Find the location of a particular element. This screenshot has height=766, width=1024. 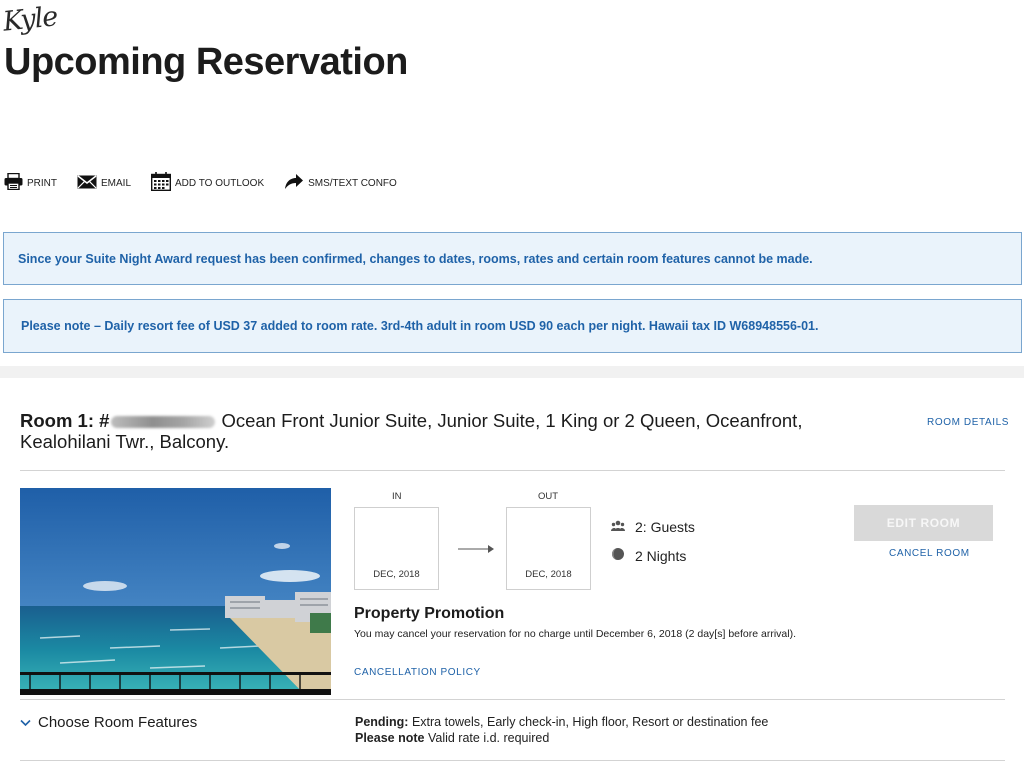

print-button: PRINT is located at coordinates (30, 182).